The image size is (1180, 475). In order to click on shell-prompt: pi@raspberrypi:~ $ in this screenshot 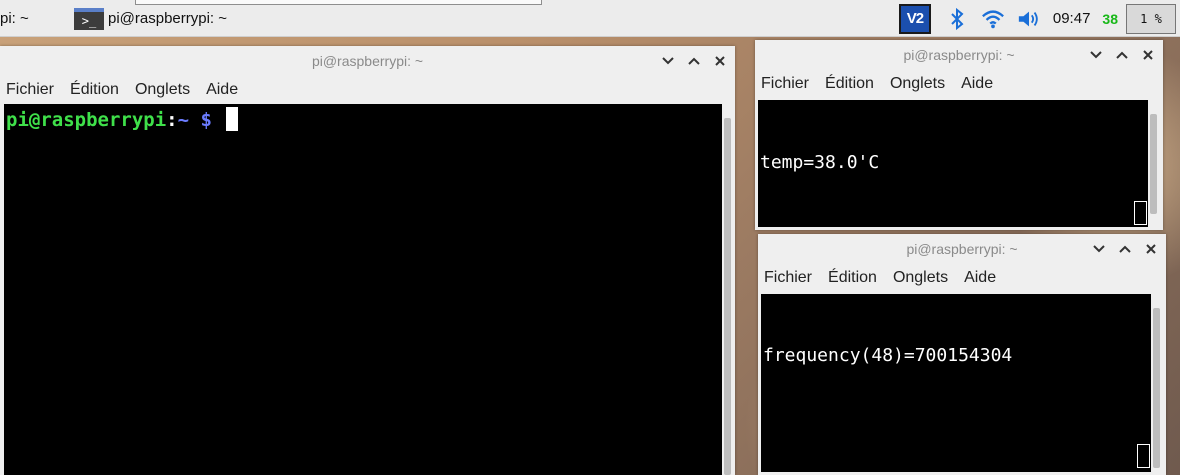, I will do `click(122, 119)`.